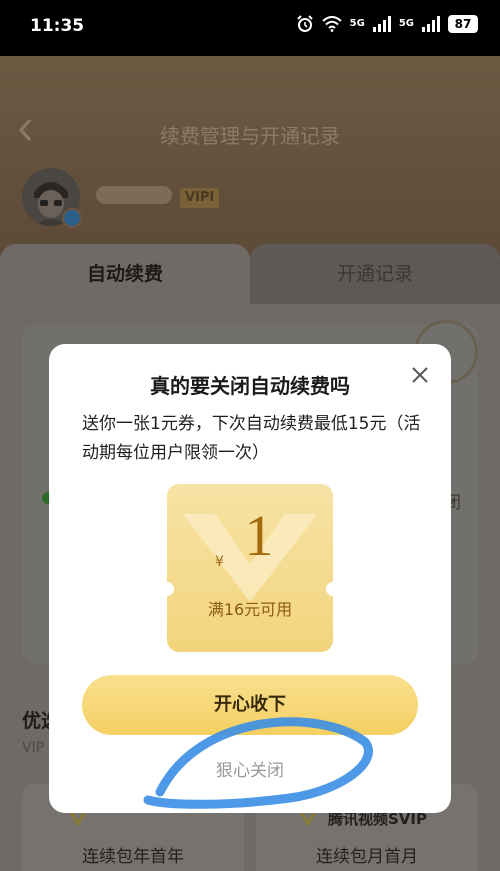 The image size is (500, 871). I want to click on tab-activation-records: 开通记录, so click(375, 274).